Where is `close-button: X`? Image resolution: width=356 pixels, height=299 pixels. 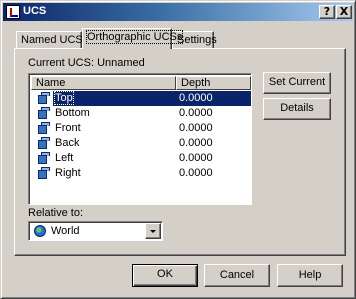
close-button: X is located at coordinates (344, 12).